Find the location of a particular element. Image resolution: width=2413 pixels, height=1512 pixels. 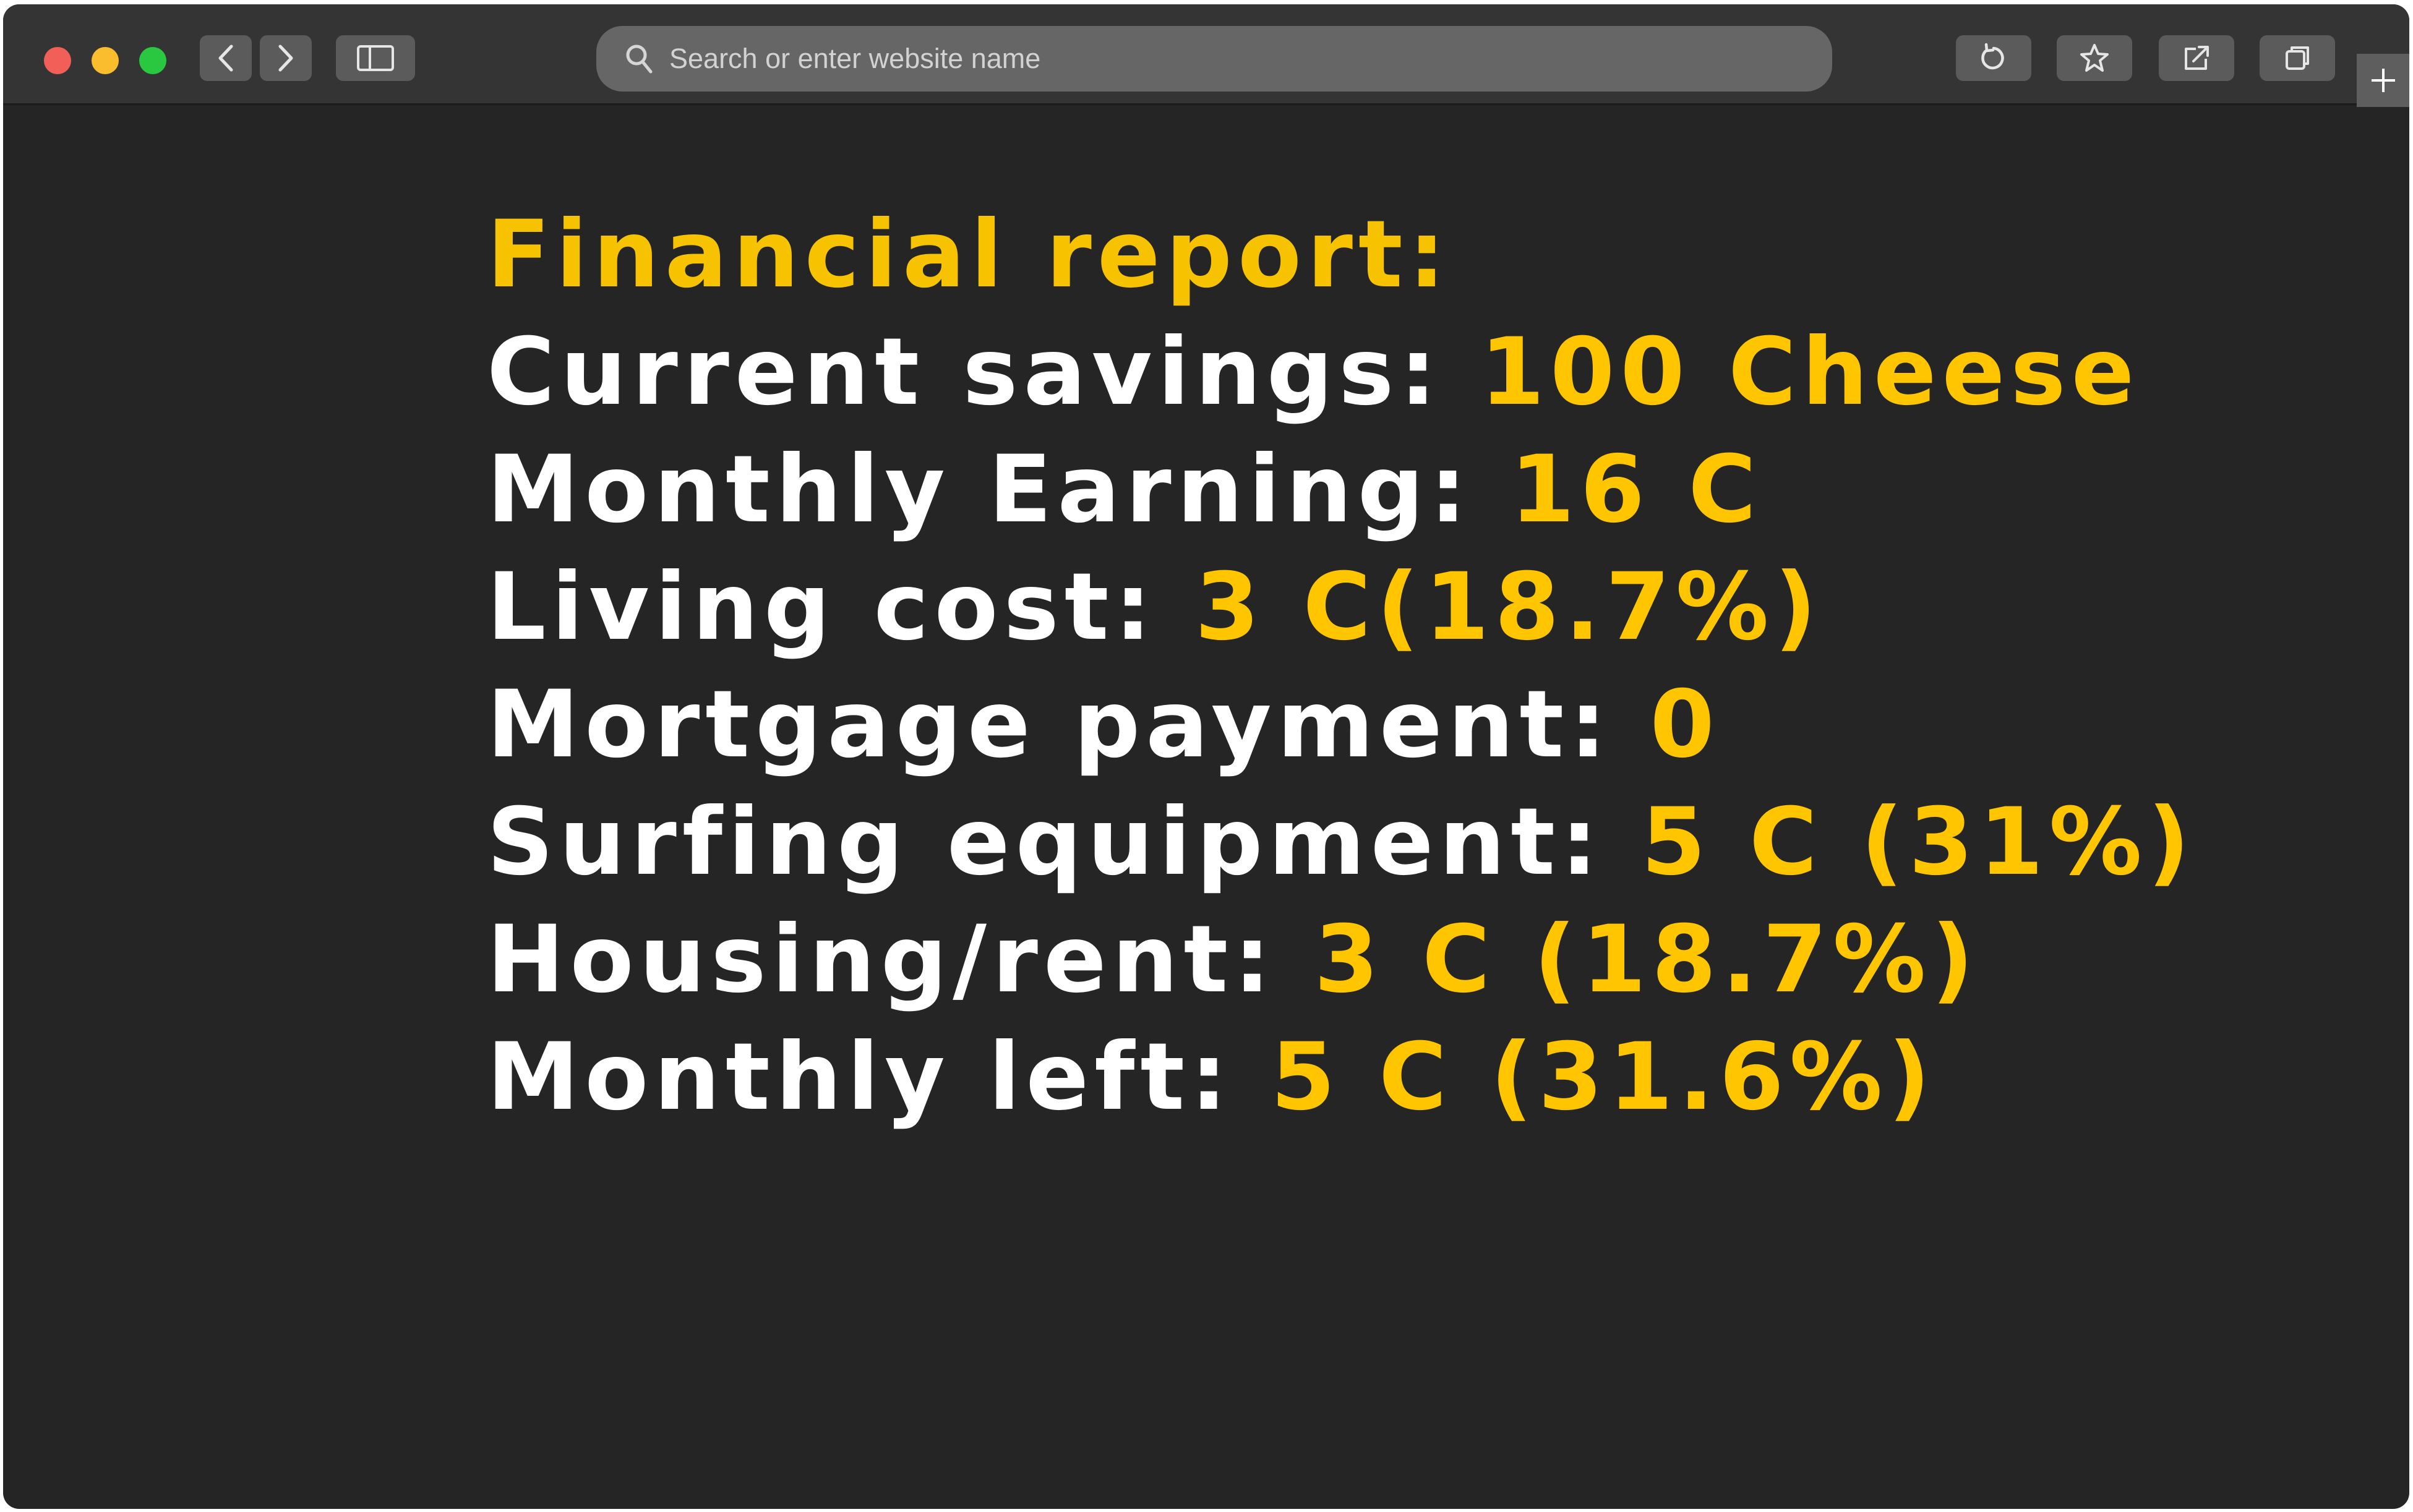

report-row-current-savings: Current savings: 100 Cheese is located at coordinates (1341, 384).